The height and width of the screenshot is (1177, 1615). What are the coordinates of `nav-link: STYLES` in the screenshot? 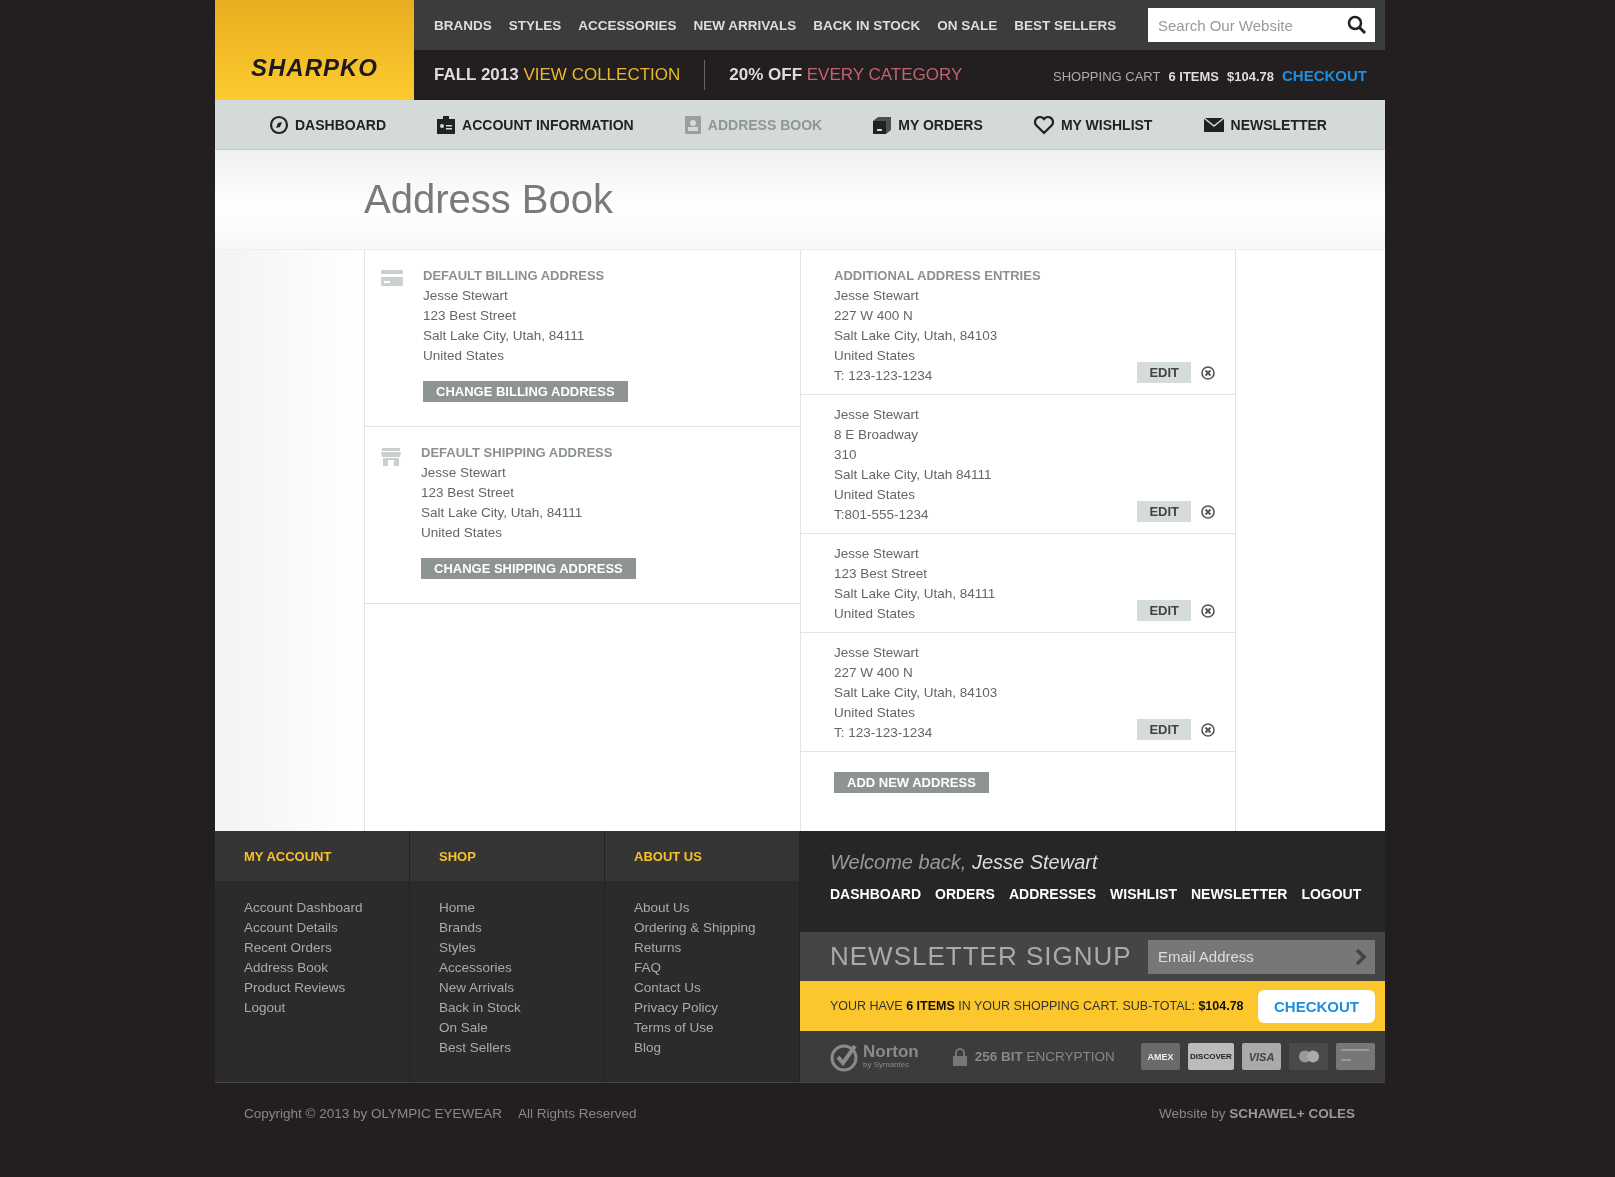 It's located at (535, 25).